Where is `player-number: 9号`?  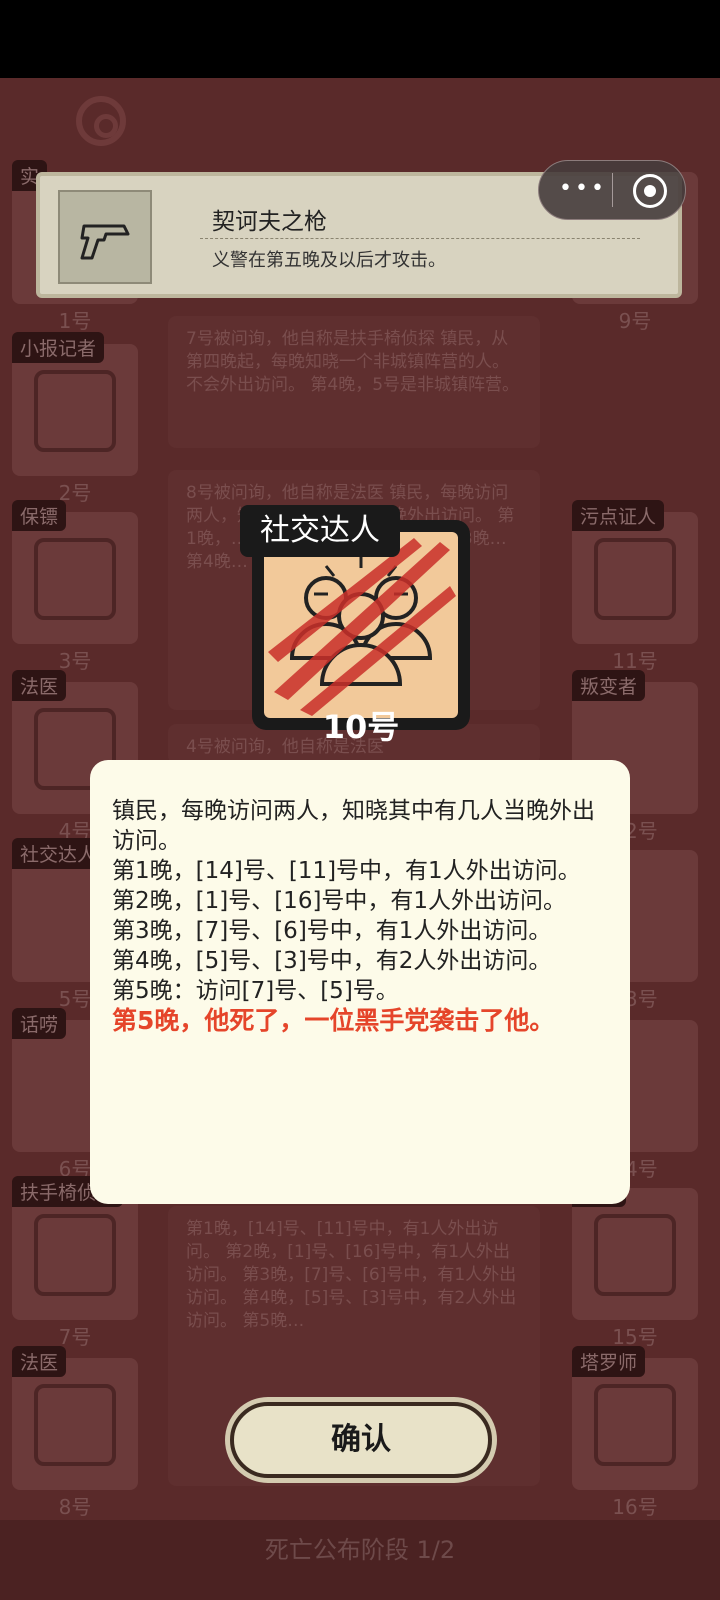 player-number: 9号 is located at coordinates (635, 321).